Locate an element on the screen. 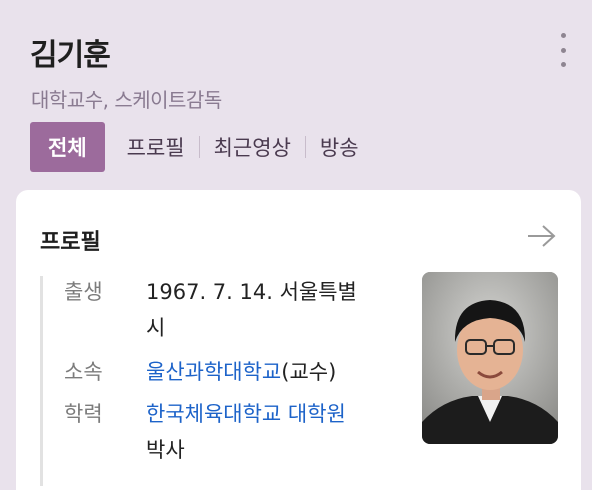 The height and width of the screenshot is (490, 592). profile-row-affiliation: 소속 울산과학대학교(교수) is located at coordinates (225, 372).